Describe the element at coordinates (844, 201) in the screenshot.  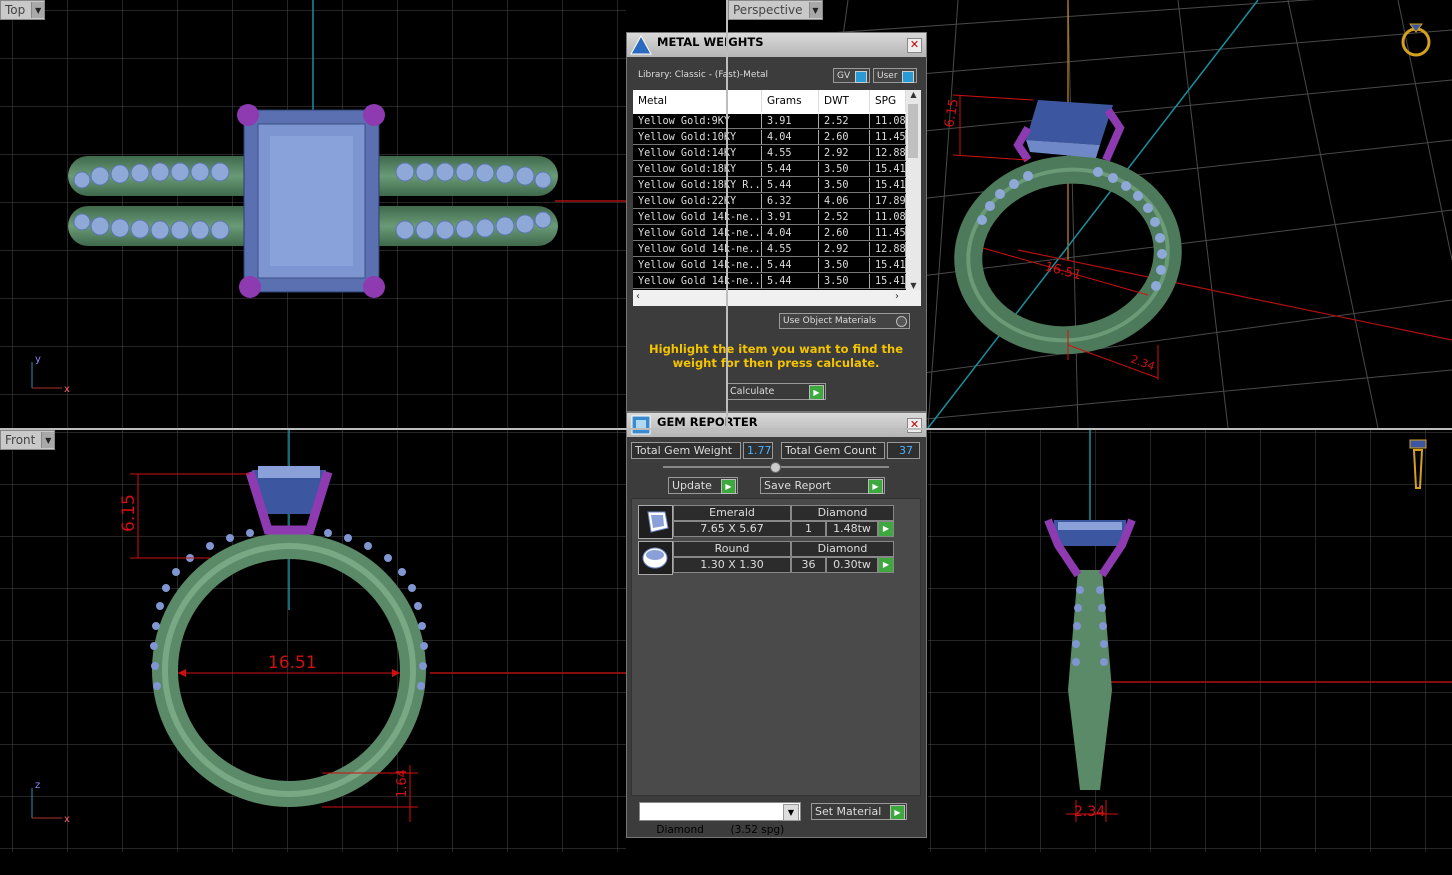
I see `cell-dwt: 4.06` at that location.